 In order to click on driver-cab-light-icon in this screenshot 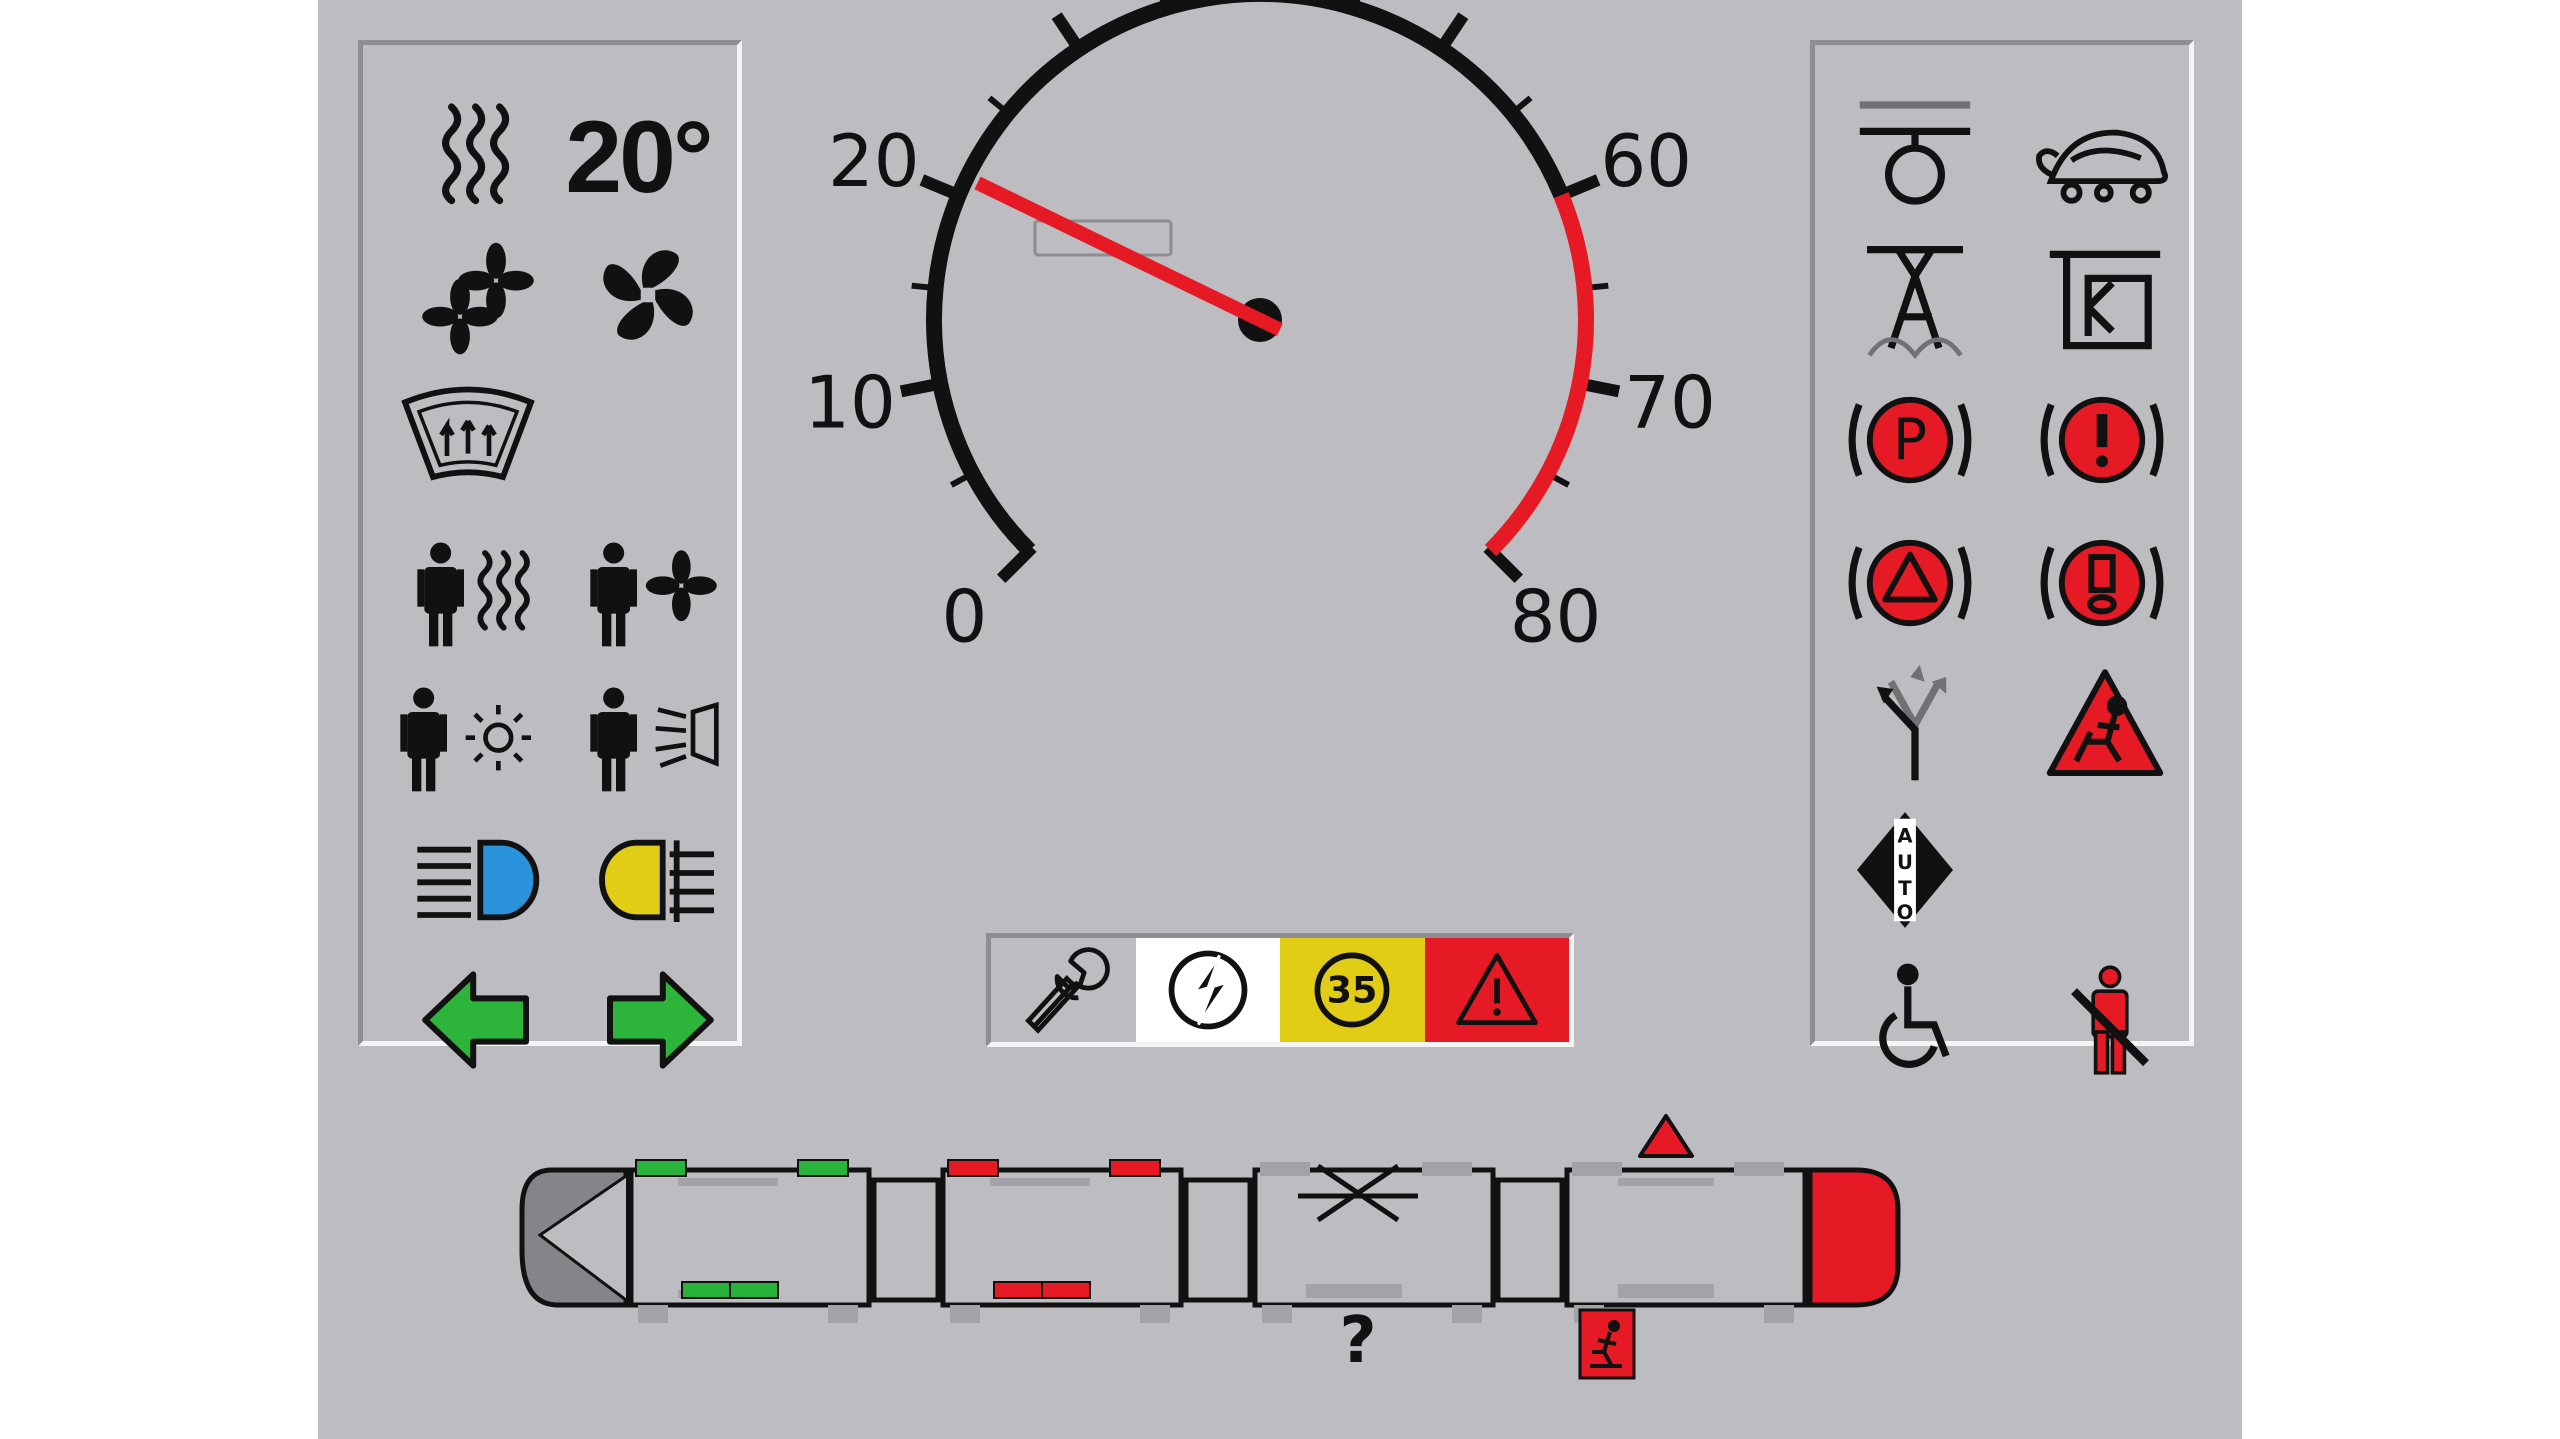, I will do `click(468, 740)`.